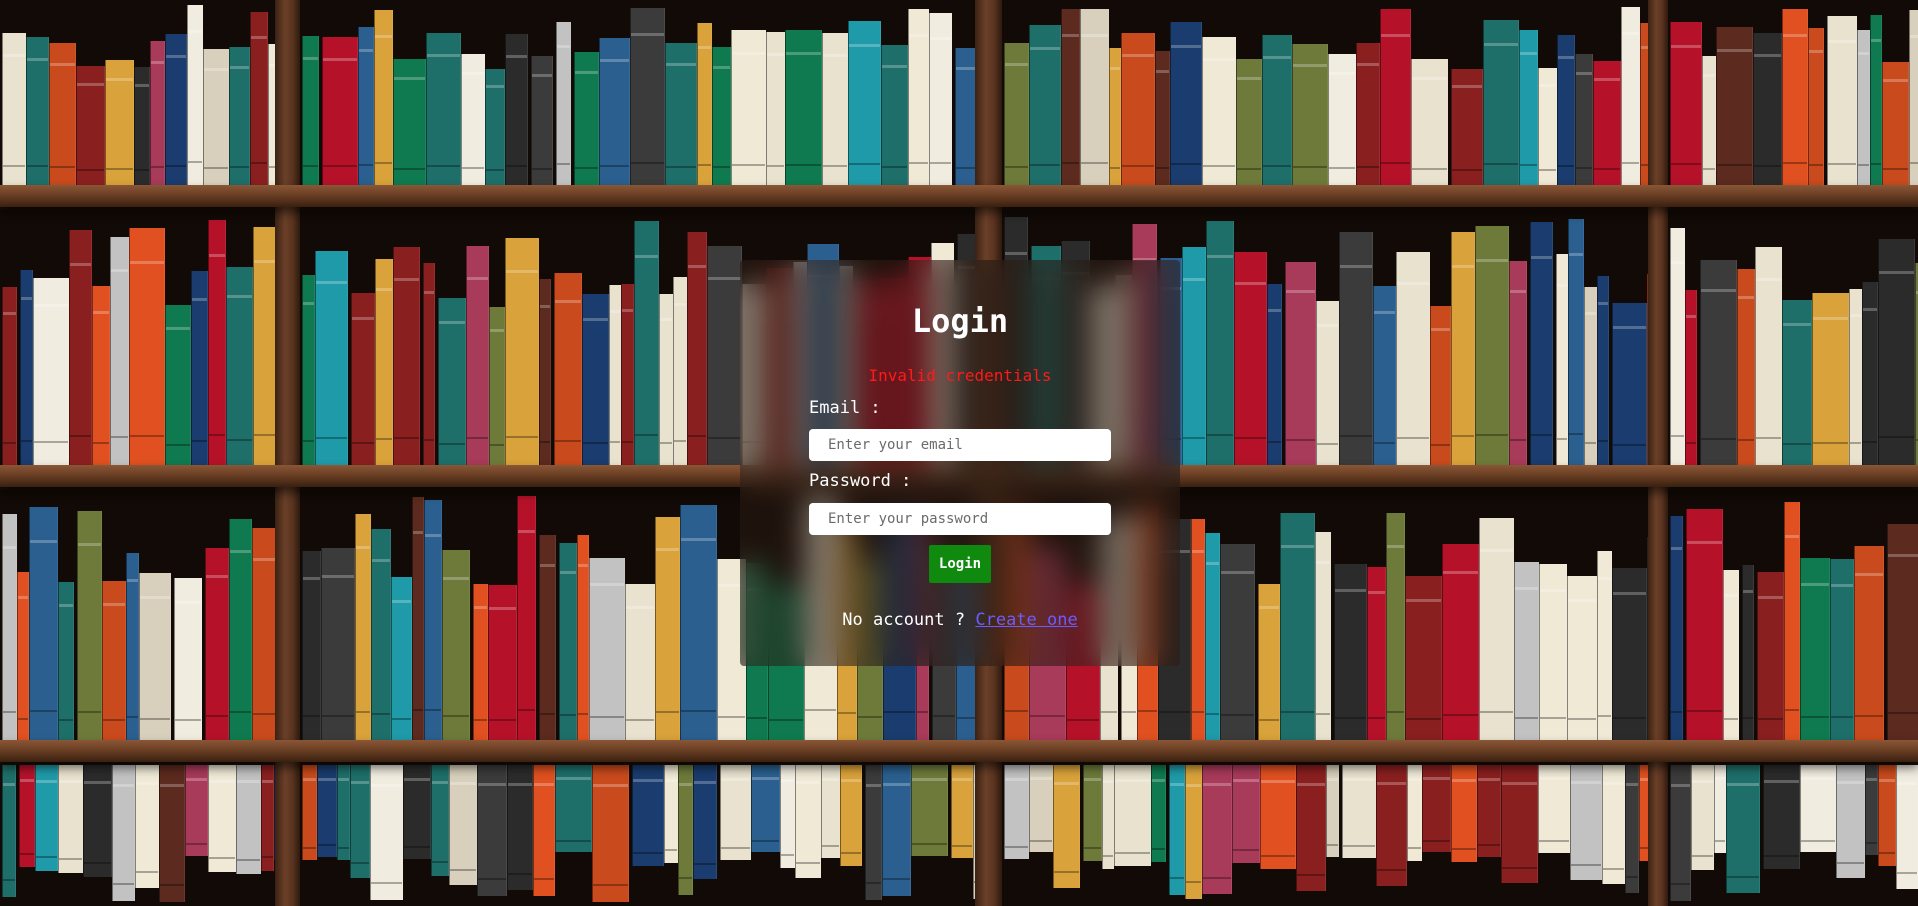 The height and width of the screenshot is (906, 1918). Describe the element at coordinates (1026, 620) in the screenshot. I see `create-account-link: Create one` at that location.